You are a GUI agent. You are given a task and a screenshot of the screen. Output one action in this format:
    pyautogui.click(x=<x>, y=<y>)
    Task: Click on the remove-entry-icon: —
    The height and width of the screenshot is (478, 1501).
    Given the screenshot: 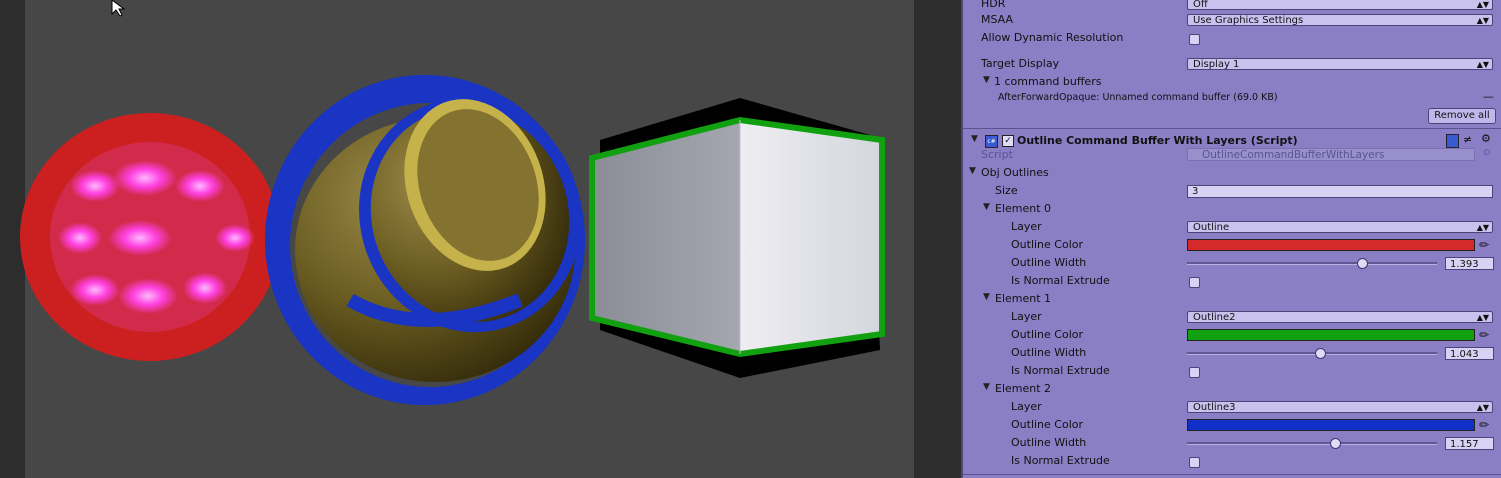 What is the action you would take?
    pyautogui.click(x=1488, y=96)
    